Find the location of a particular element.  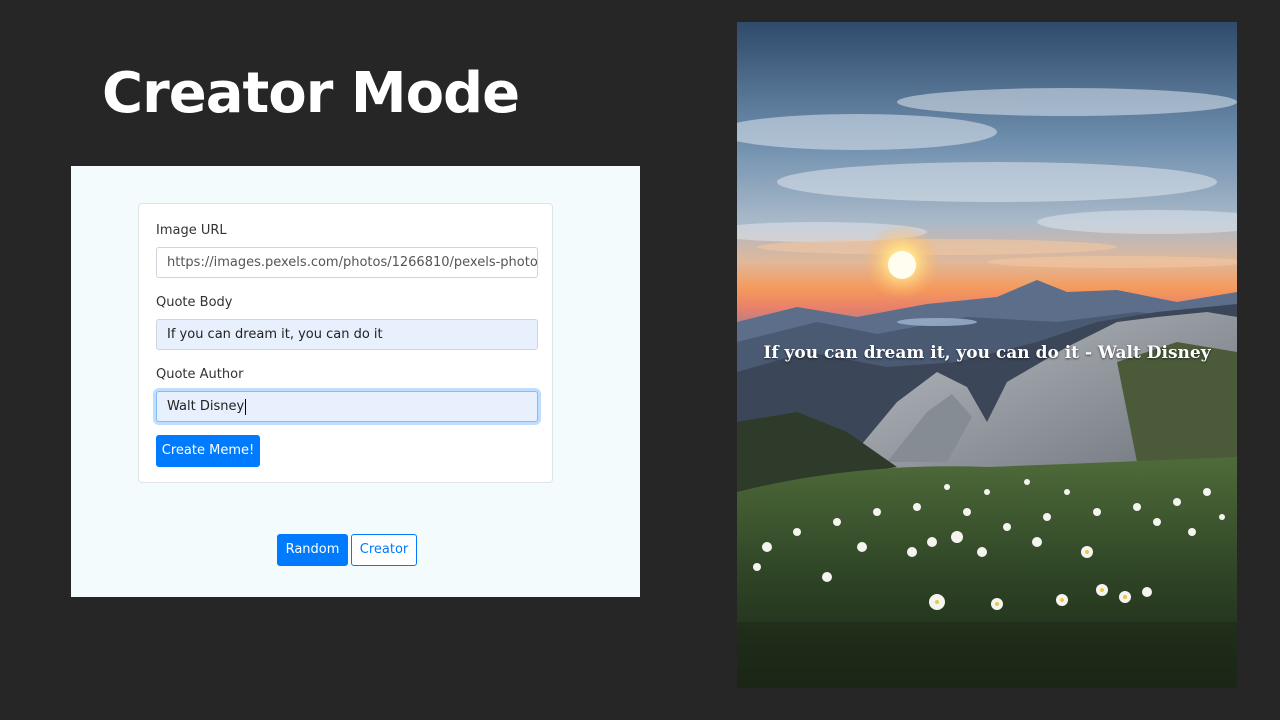

image-url-label: Image URL is located at coordinates (191, 230).